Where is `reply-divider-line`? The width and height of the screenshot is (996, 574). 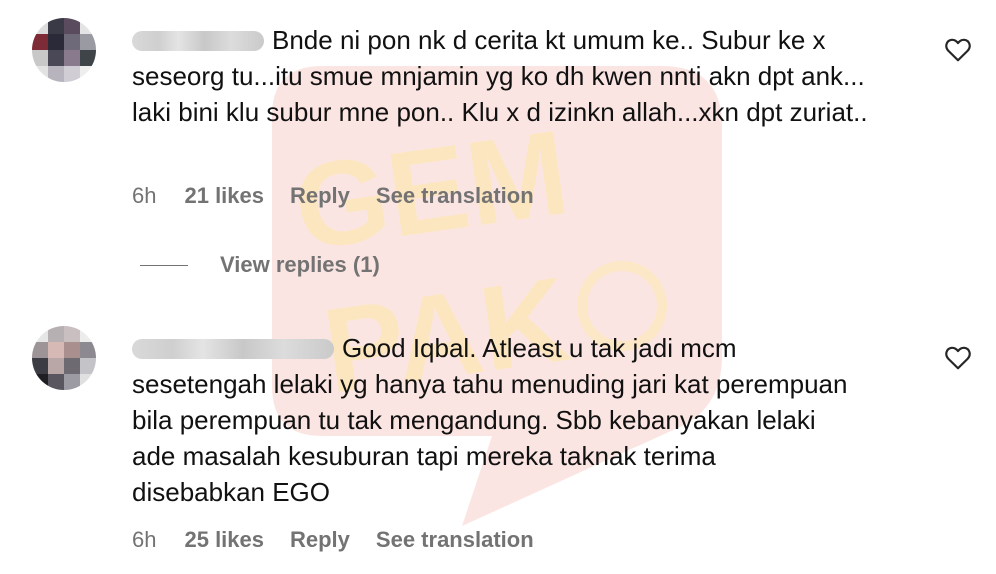
reply-divider-line is located at coordinates (164, 265).